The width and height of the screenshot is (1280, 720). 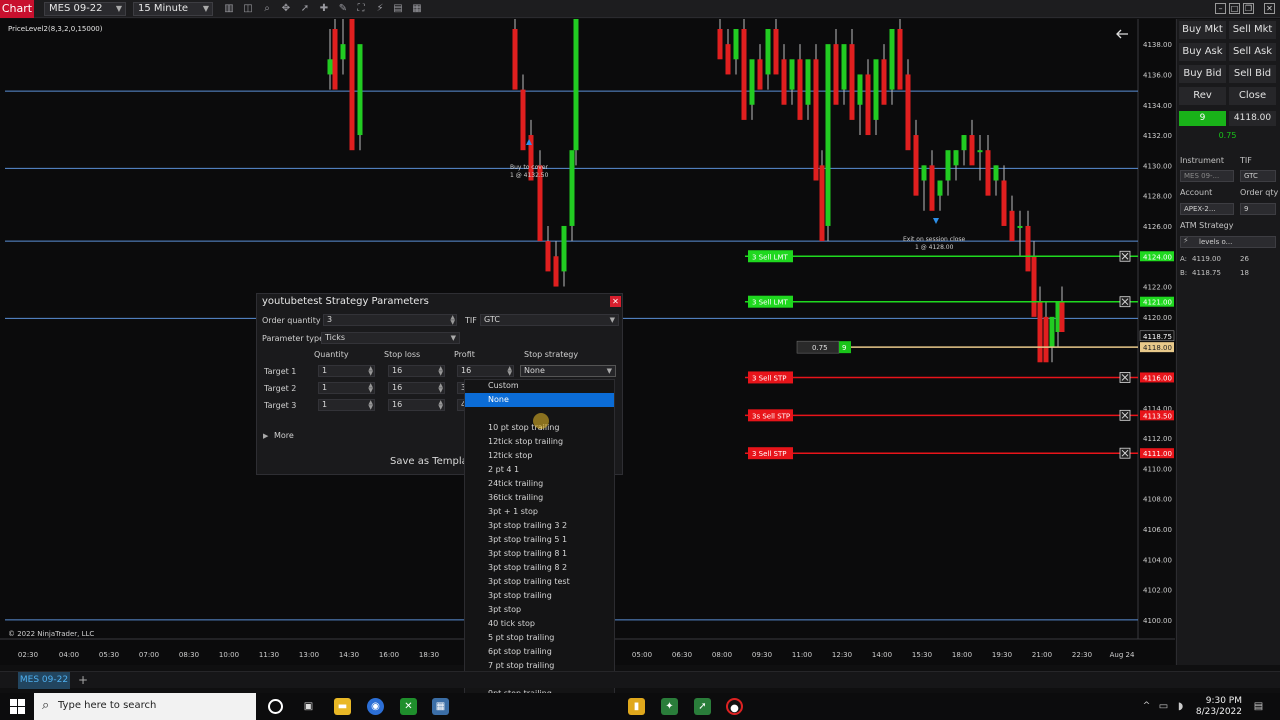 What do you see at coordinates (539, 470) in the screenshot?
I see `dropdown-option: 2 pt 4 1` at bounding box center [539, 470].